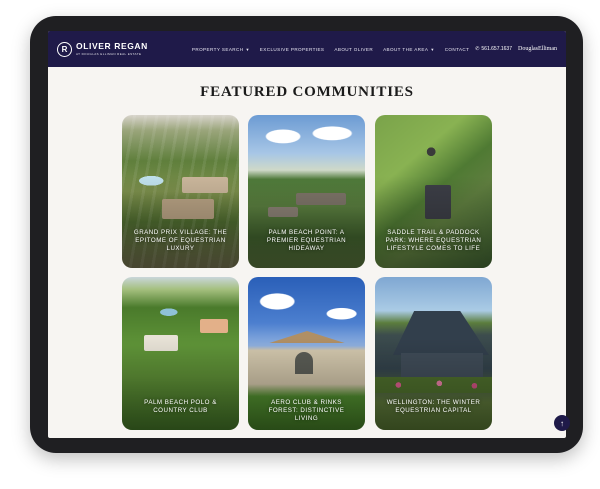 Image resolution: width=600 pixels, height=489 pixels. I want to click on arrow-up-icon: ↑, so click(562, 423).